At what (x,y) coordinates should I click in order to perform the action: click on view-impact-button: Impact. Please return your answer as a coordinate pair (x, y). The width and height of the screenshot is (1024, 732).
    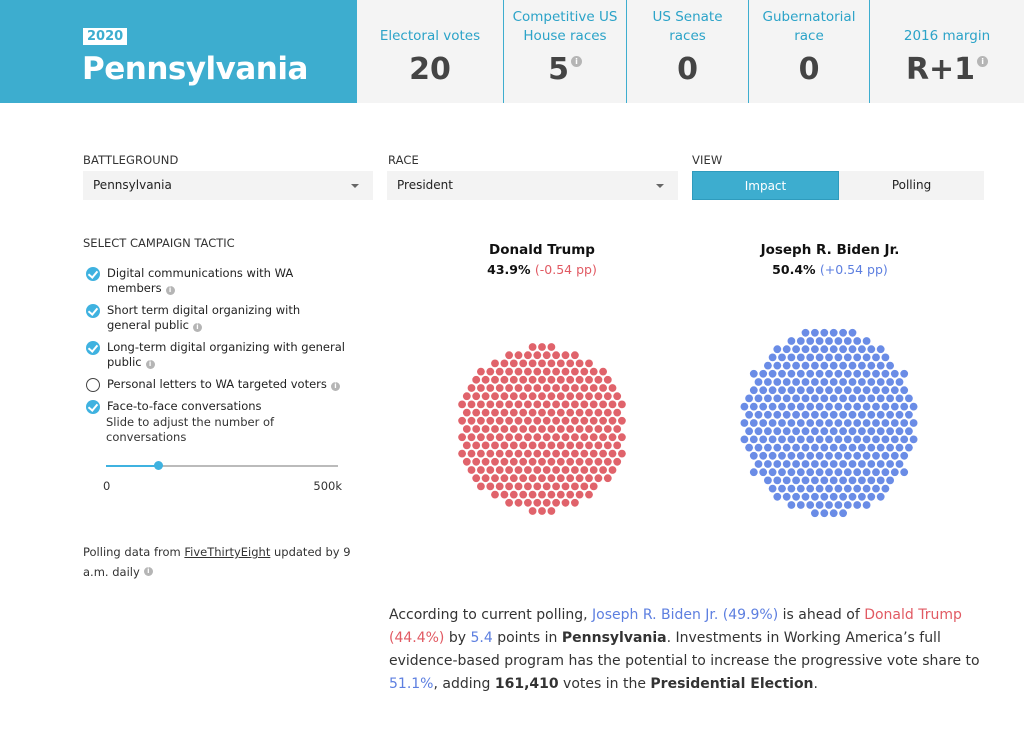
    Looking at the image, I should click on (765, 185).